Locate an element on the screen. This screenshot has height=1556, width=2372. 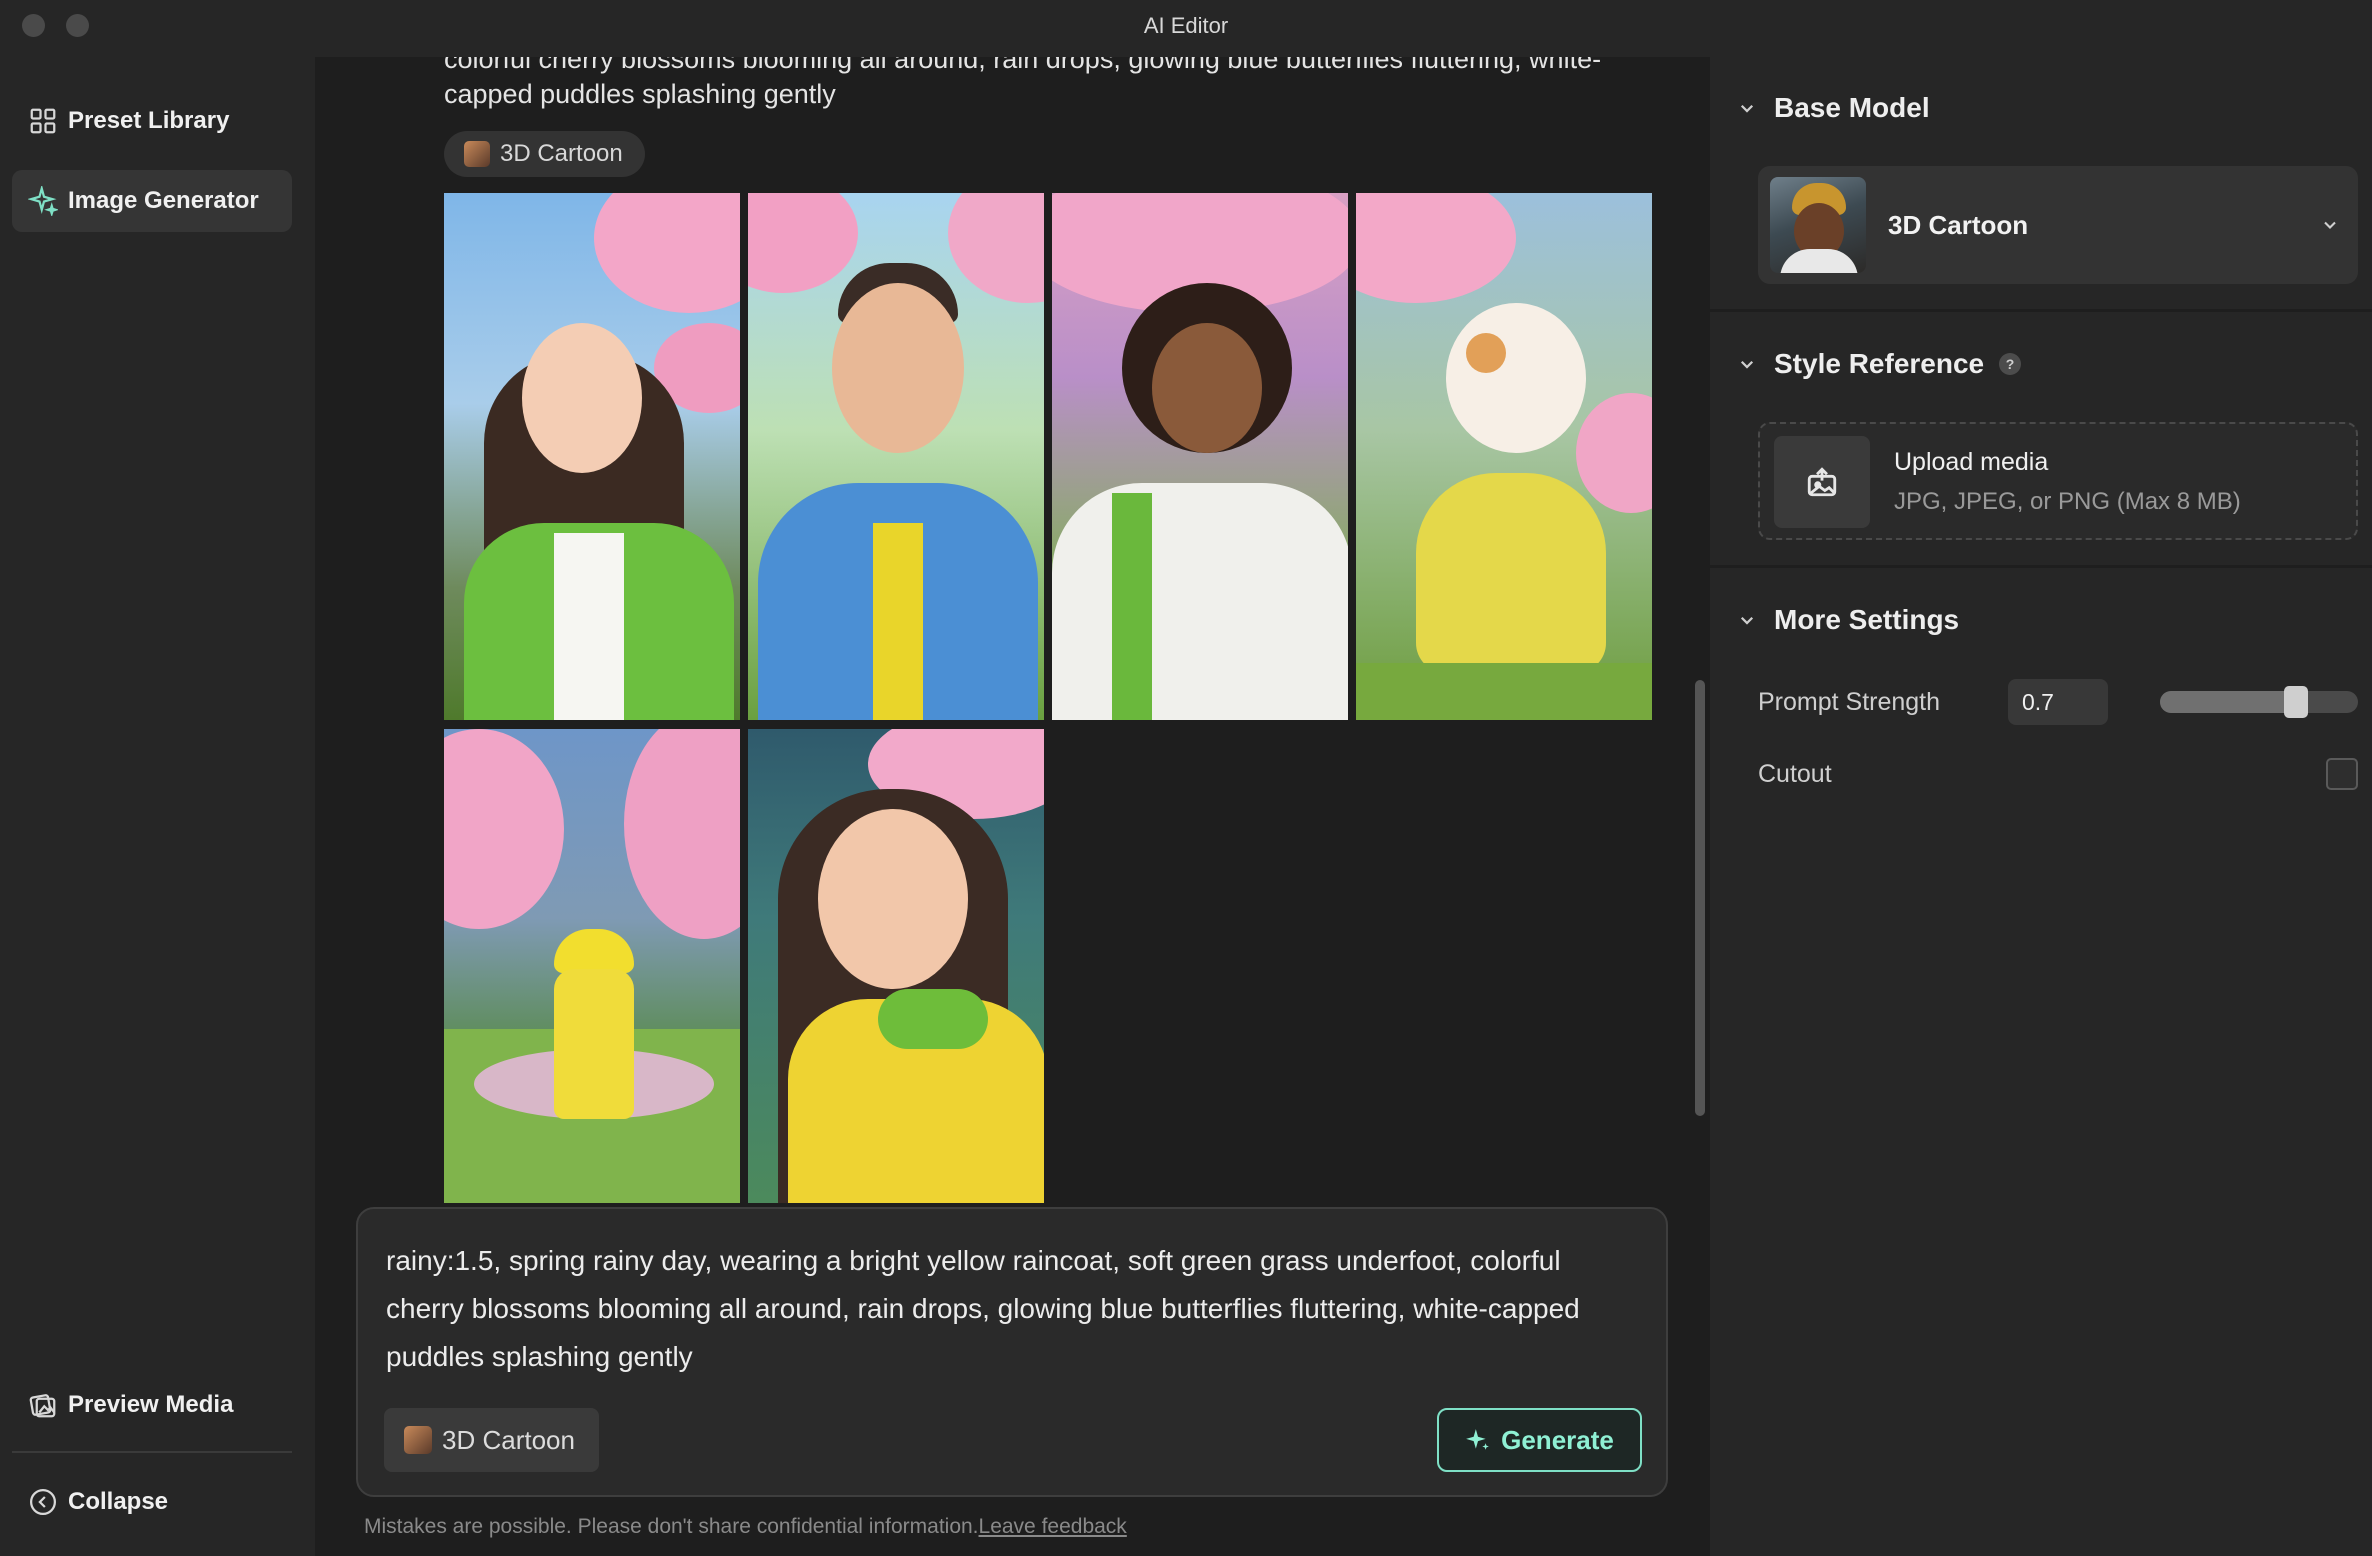
sidebar-item-collapse: Collapse is located at coordinates (152, 1502).